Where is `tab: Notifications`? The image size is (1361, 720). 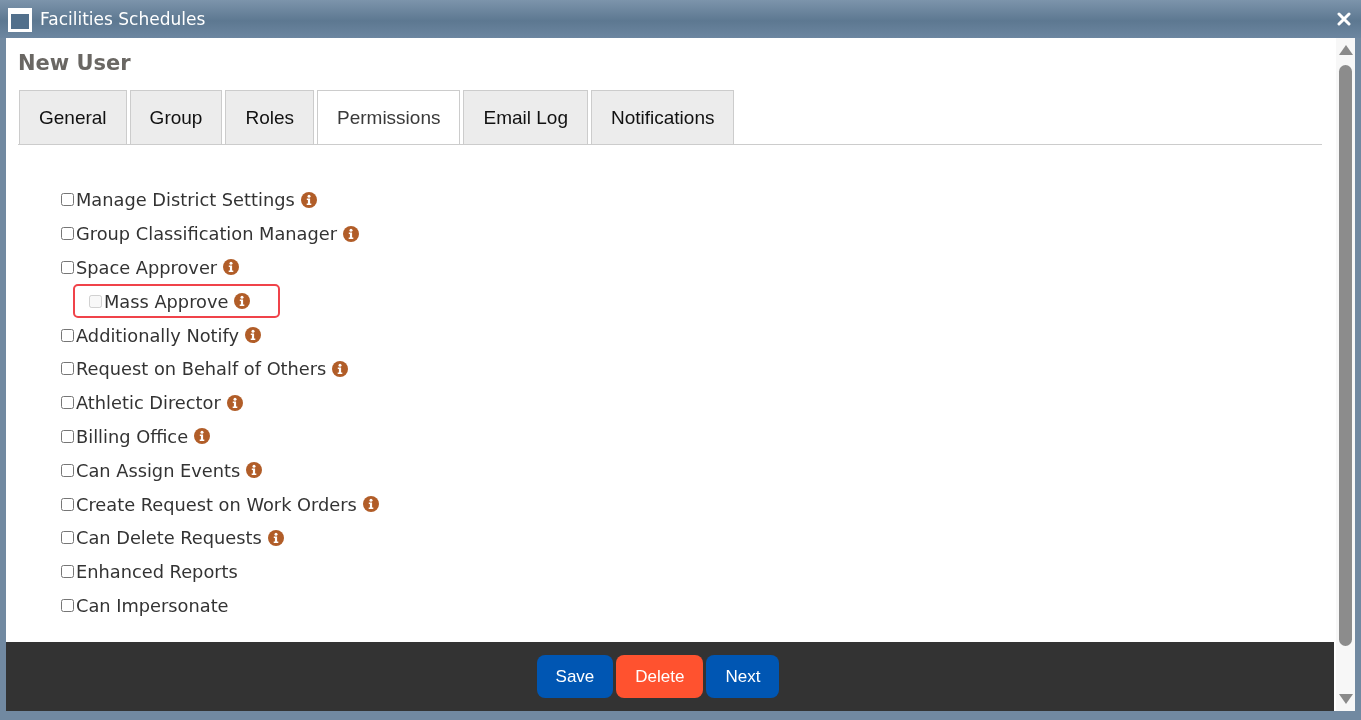 tab: Notifications is located at coordinates (663, 117).